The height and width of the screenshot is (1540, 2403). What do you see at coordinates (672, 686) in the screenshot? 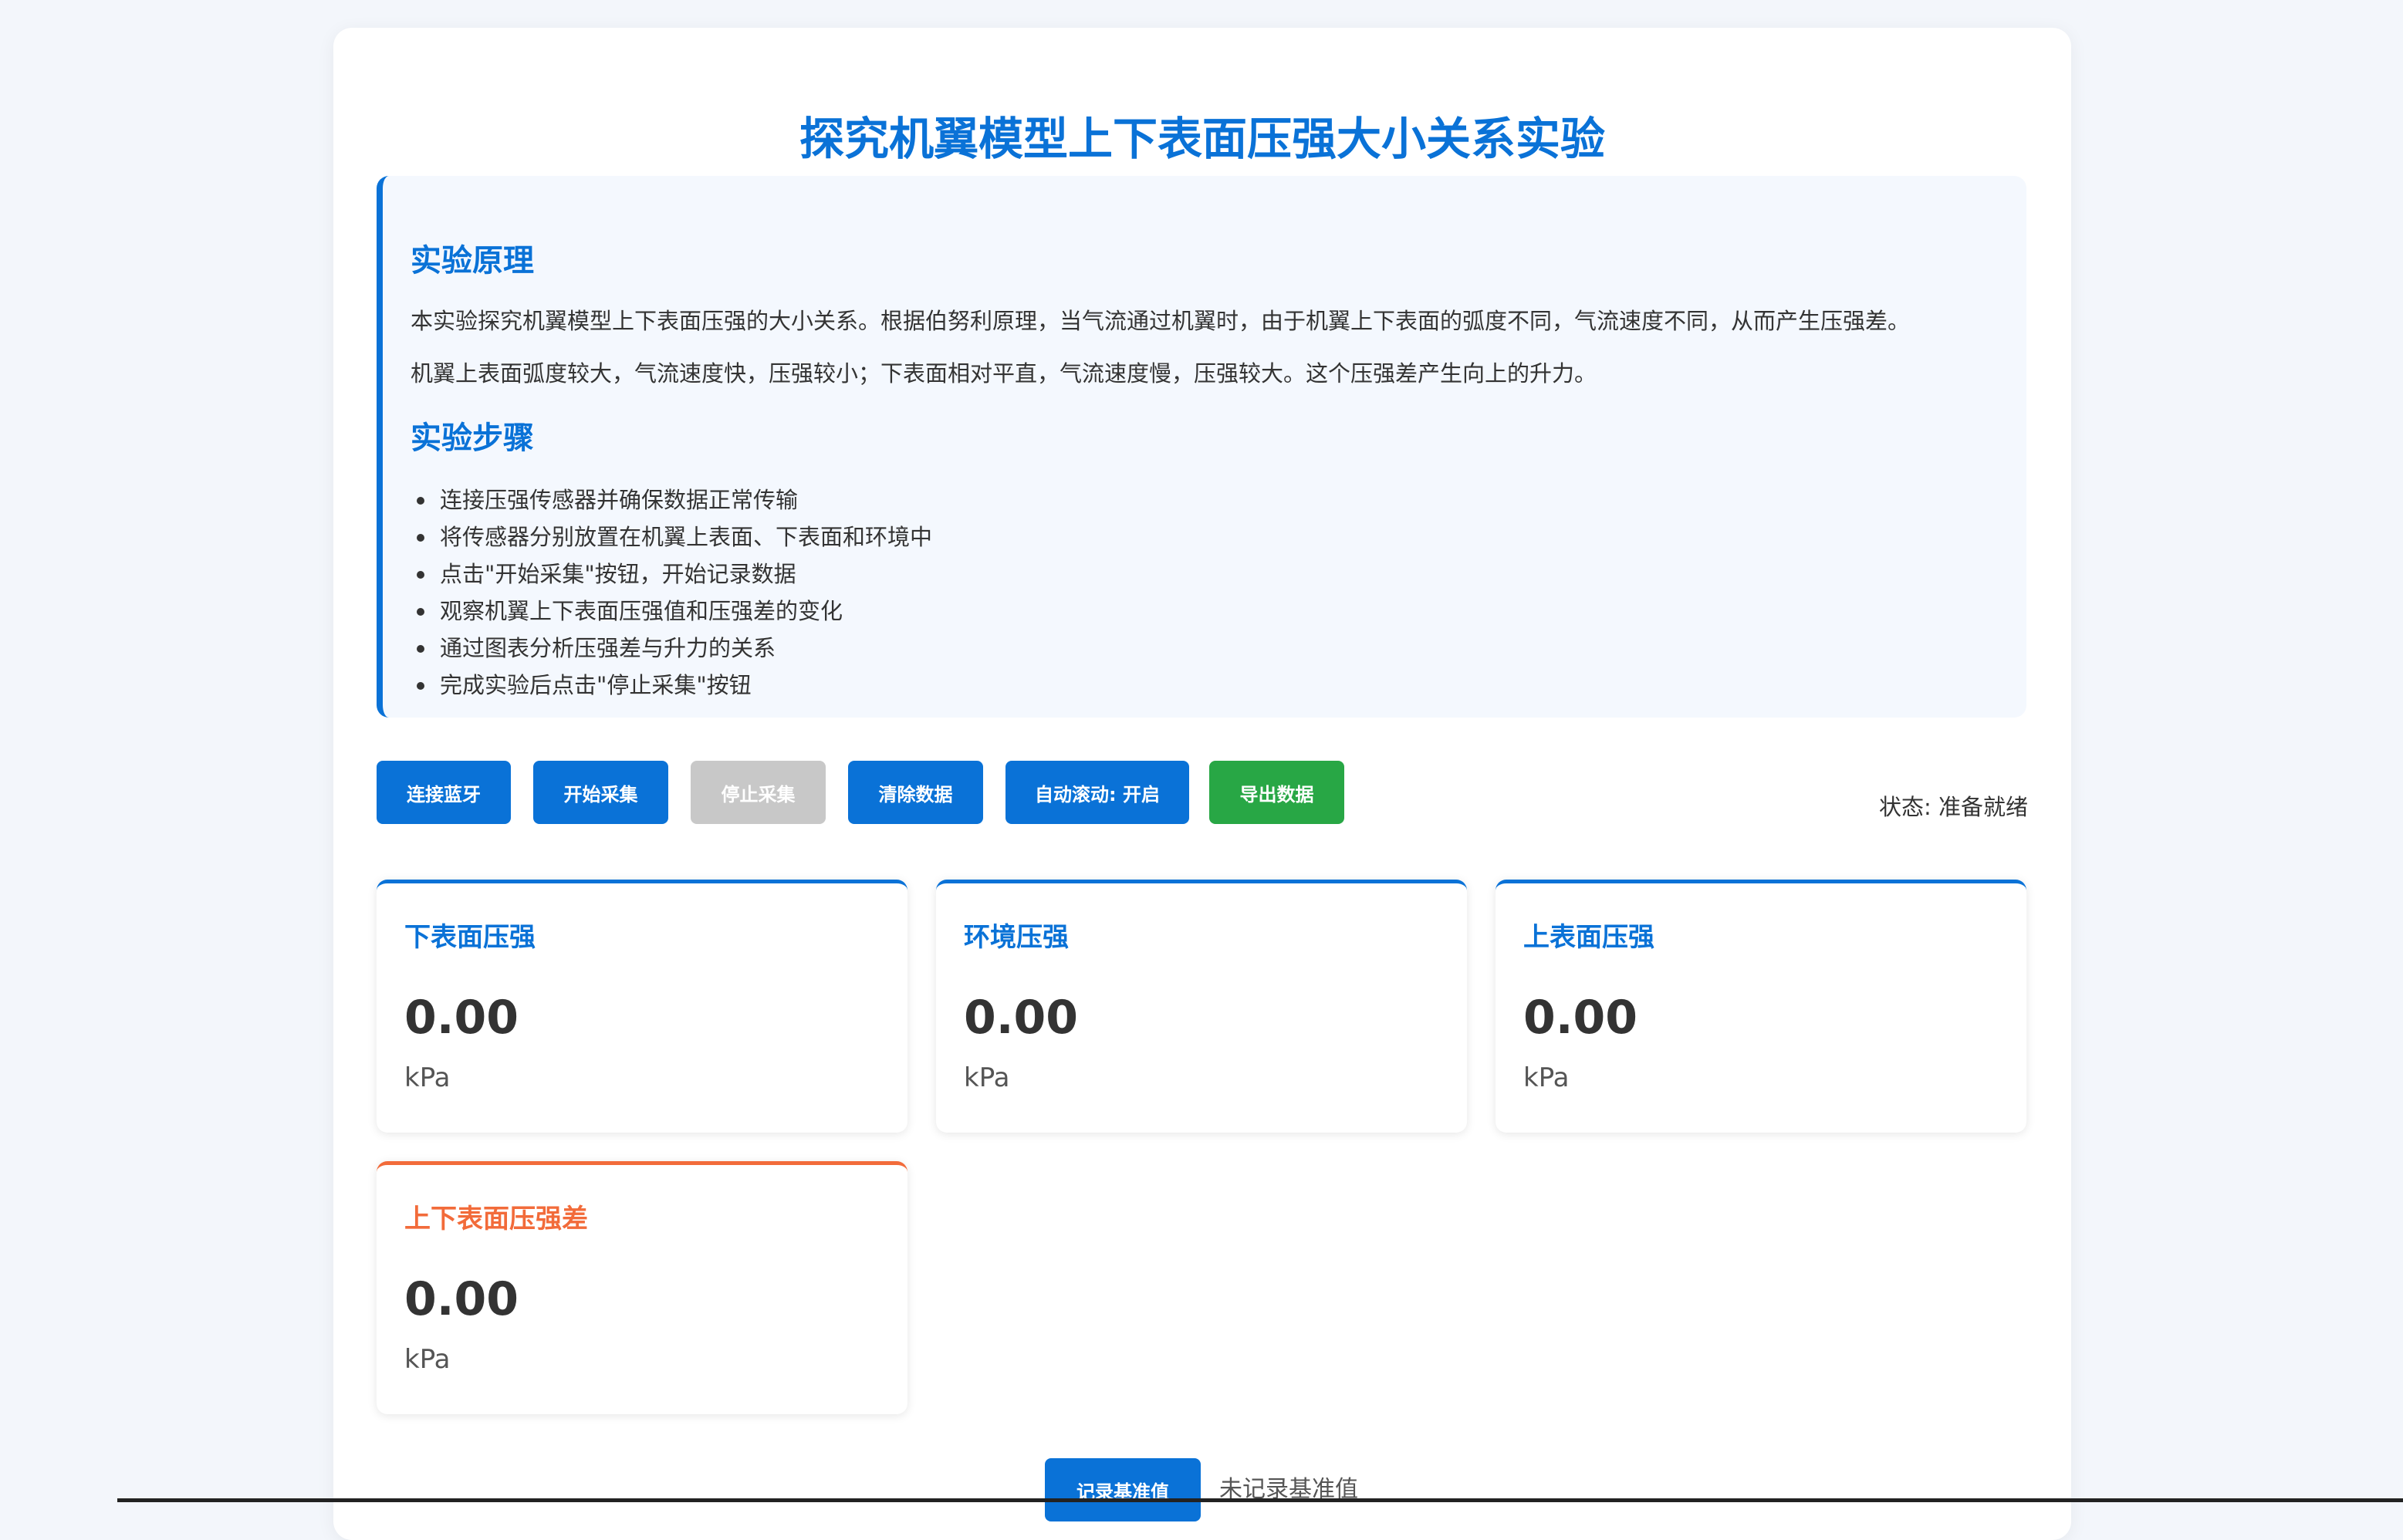
I see `step-item: 完成实验后点击"停止采集"按钮` at bounding box center [672, 686].